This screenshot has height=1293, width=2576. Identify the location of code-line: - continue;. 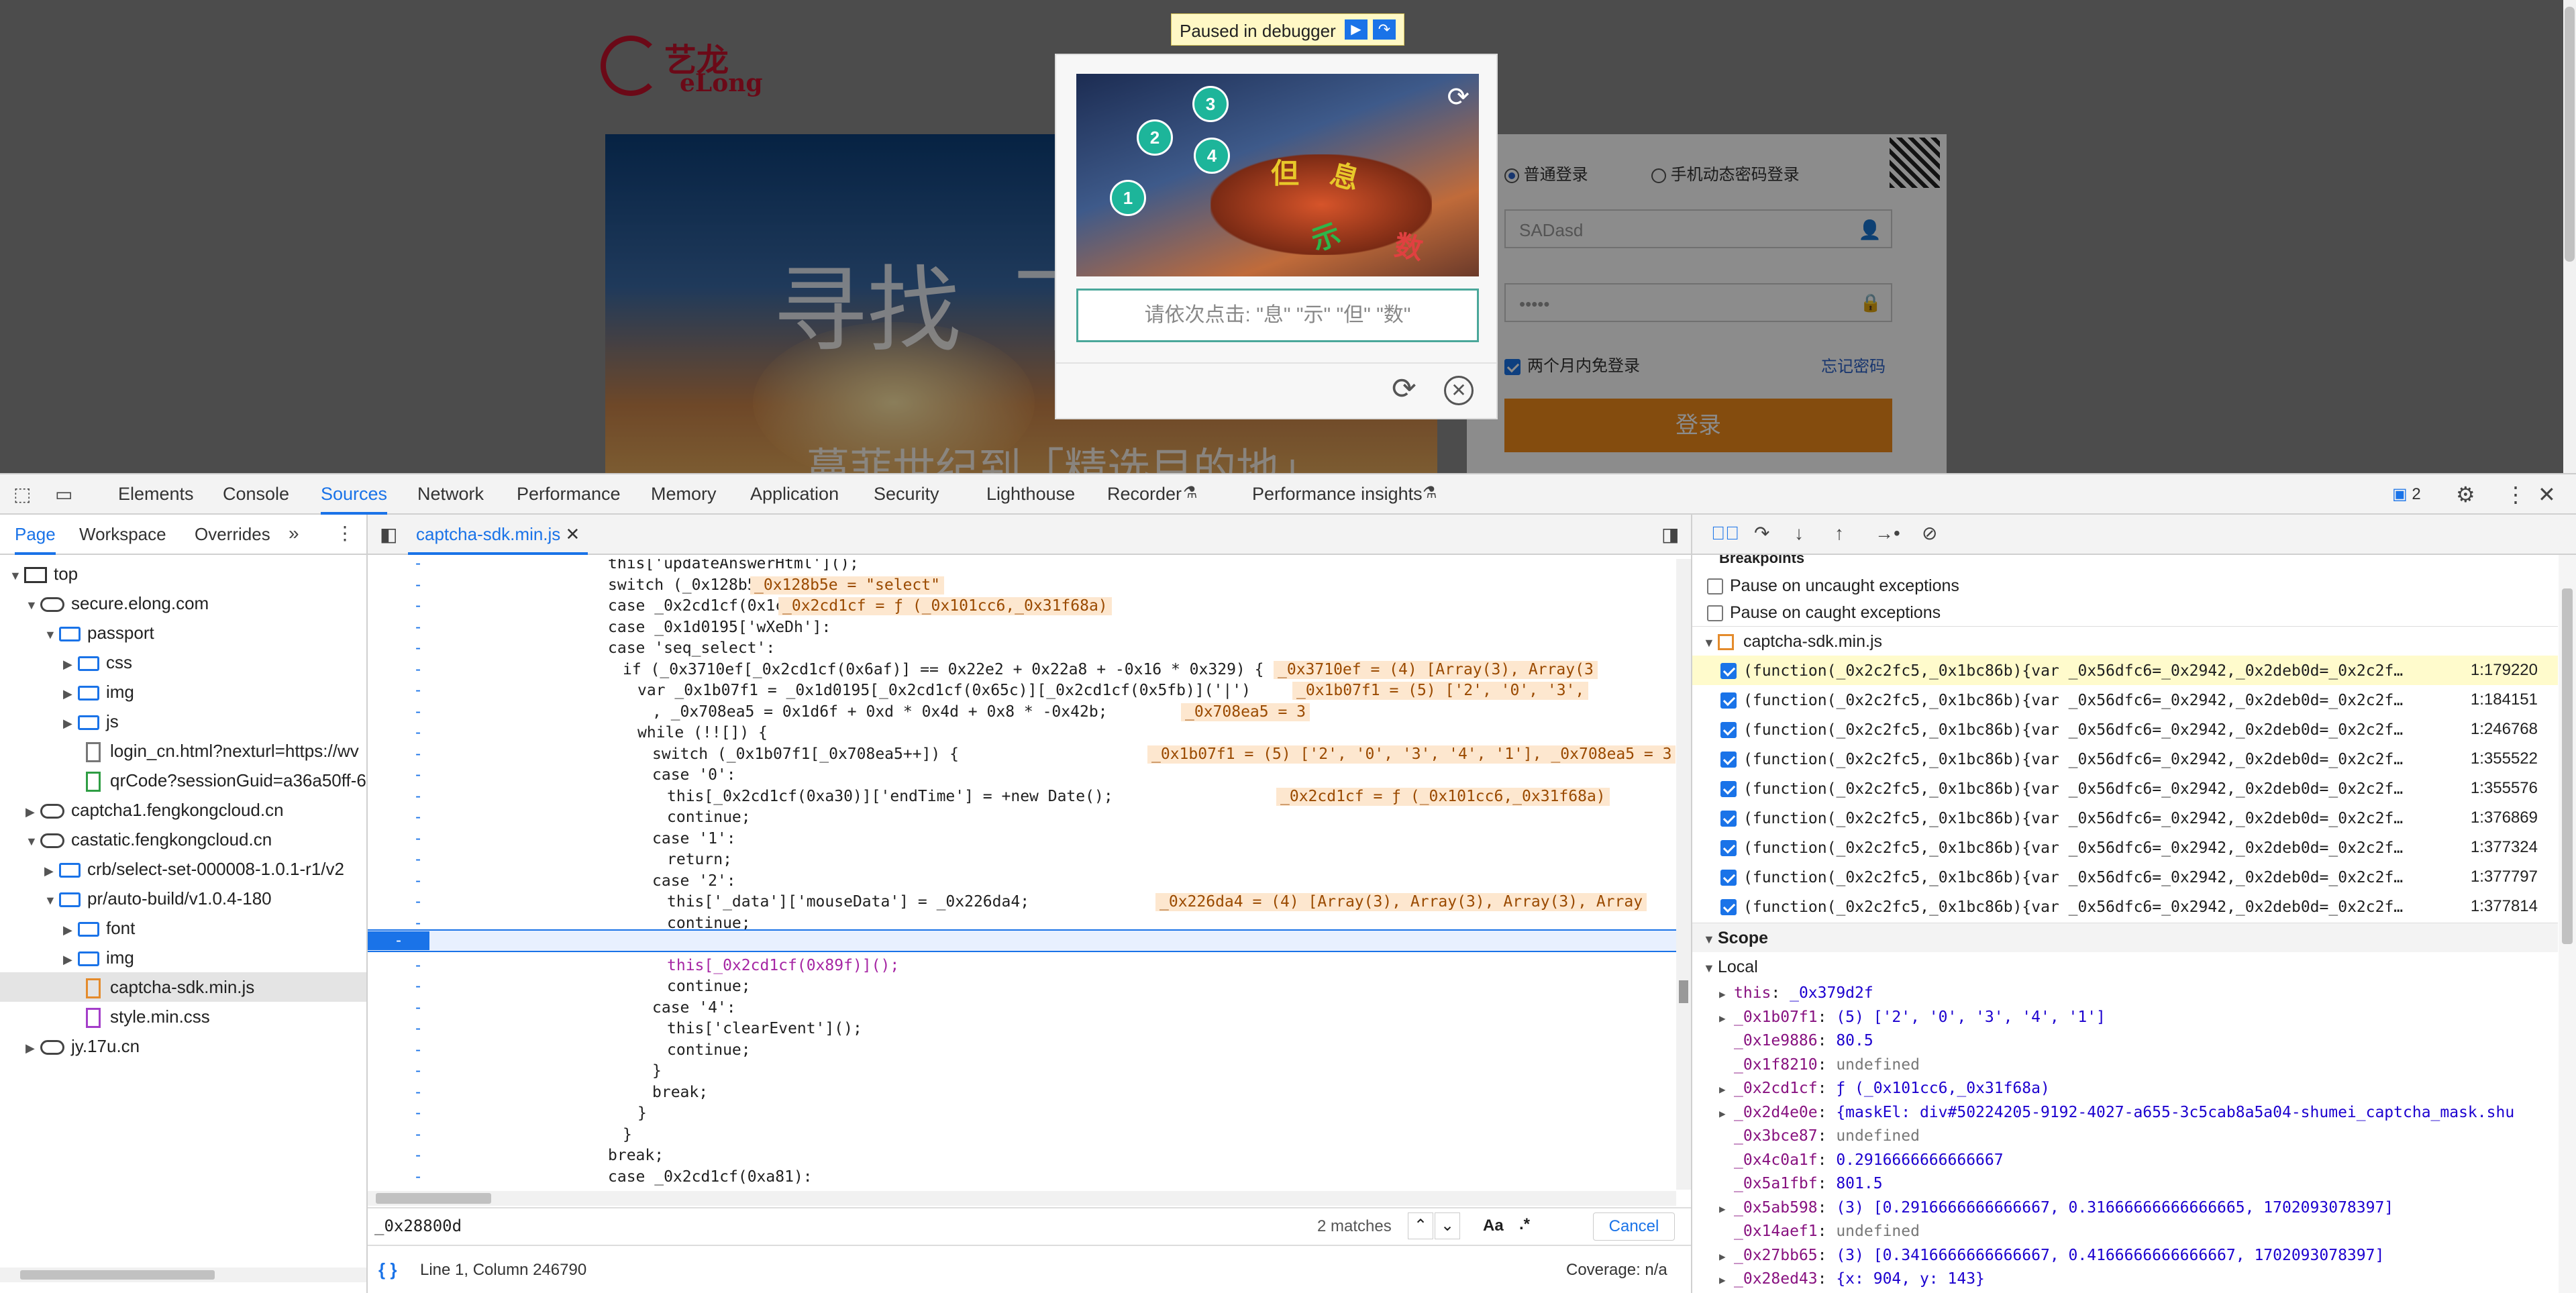
(1022, 818).